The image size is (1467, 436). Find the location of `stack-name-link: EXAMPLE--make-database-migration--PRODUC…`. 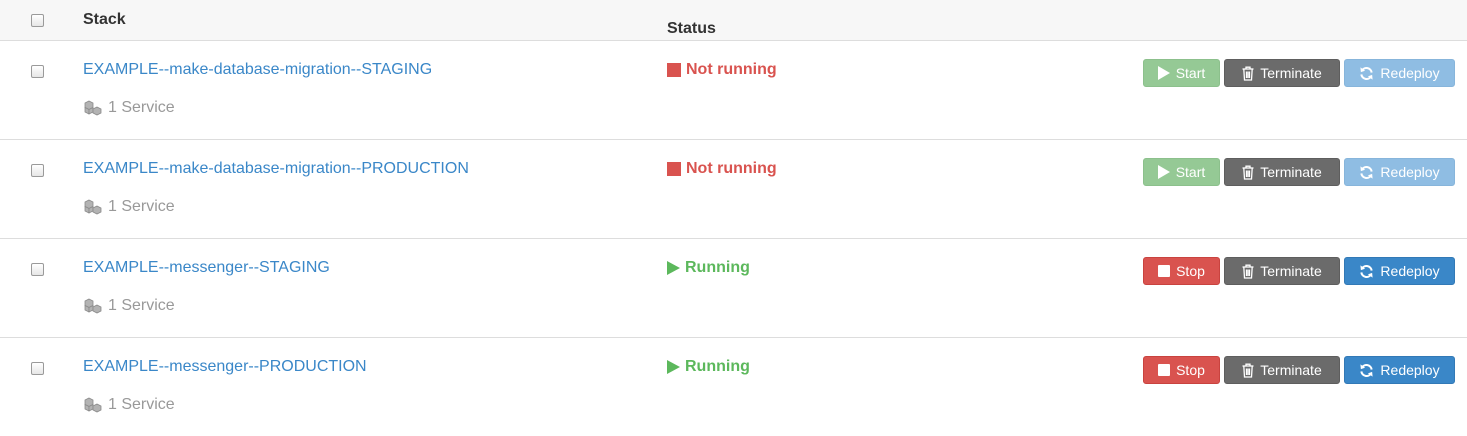

stack-name-link: EXAMPLE--make-database-migration--PRODUC… is located at coordinates (276, 169).